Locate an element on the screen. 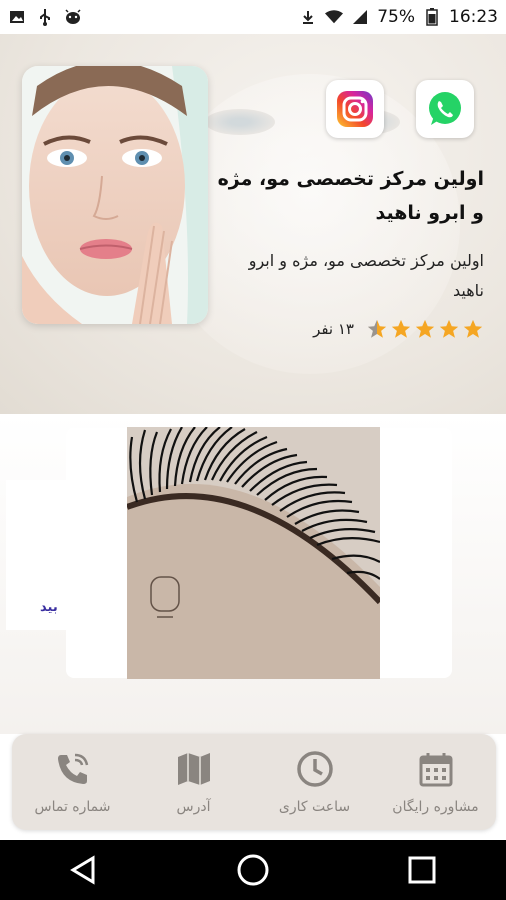  background-eye-left is located at coordinates (240, 122).